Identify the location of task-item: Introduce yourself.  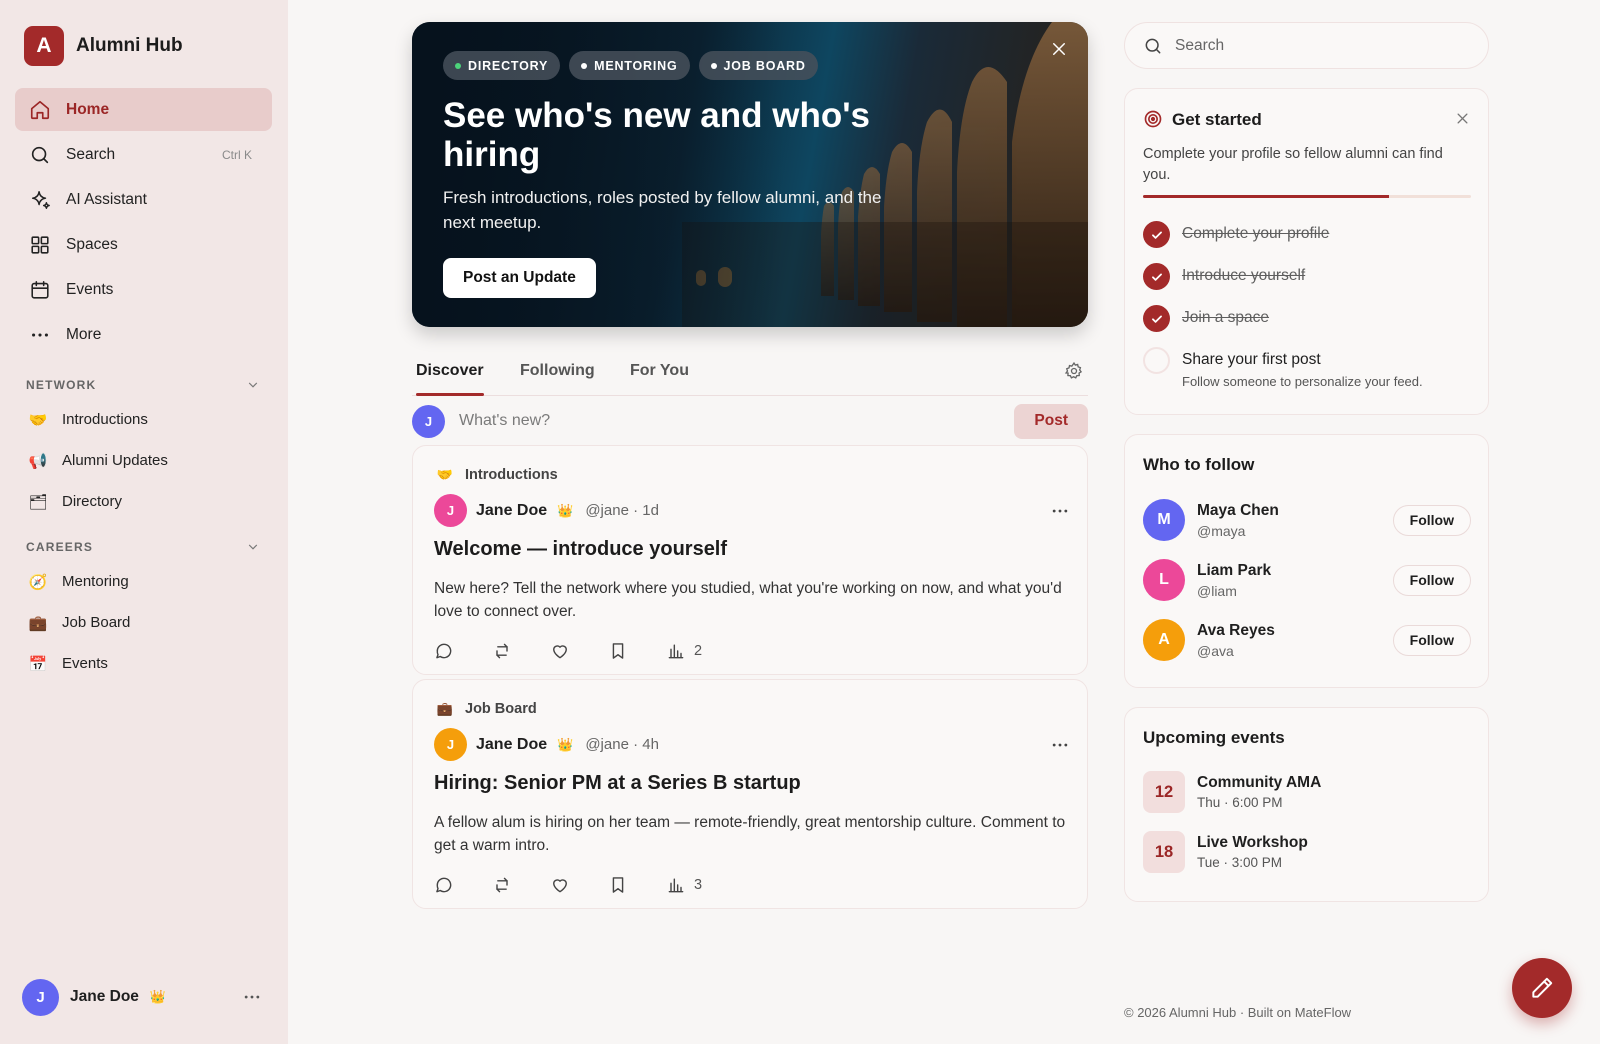
(1224, 276).